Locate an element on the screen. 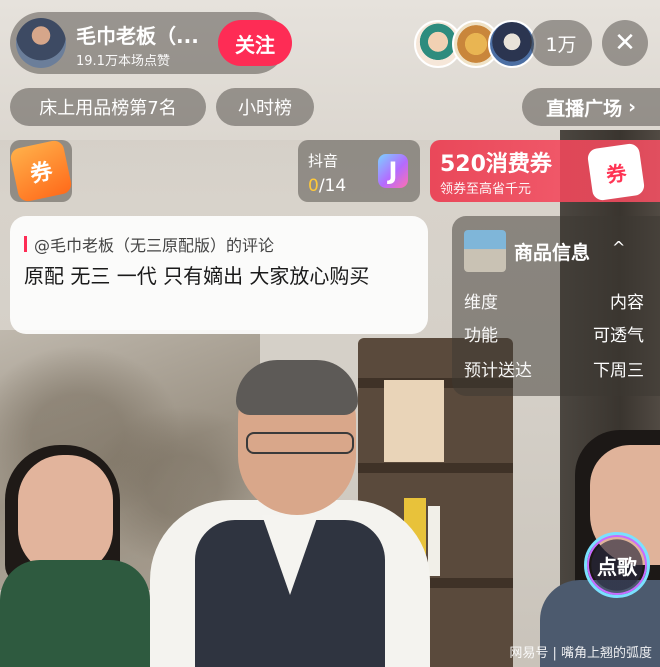 The width and height of the screenshot is (660, 667). chevron-right-icon: › is located at coordinates (632, 107).